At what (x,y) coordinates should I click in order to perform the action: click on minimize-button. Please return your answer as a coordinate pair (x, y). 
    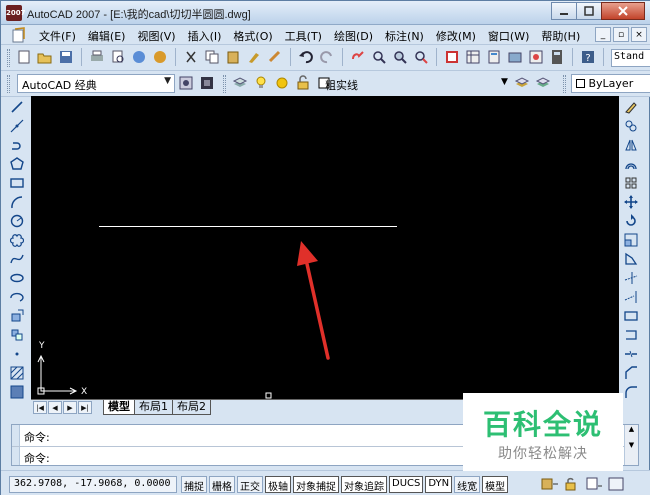
    Looking at the image, I should click on (564, 11).